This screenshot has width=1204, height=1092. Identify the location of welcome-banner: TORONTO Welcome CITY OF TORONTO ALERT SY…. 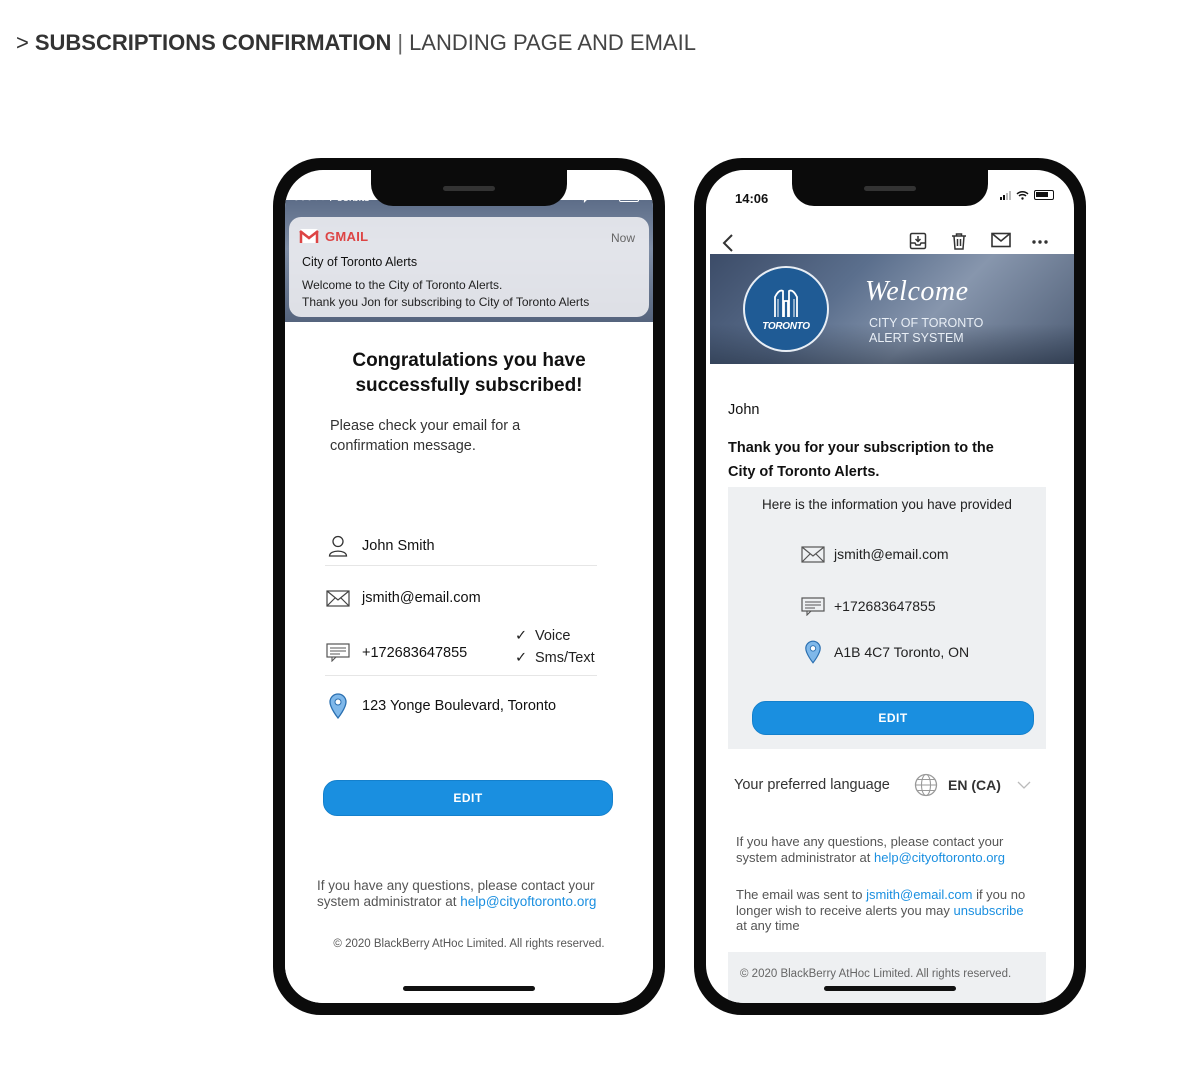
(892, 309).